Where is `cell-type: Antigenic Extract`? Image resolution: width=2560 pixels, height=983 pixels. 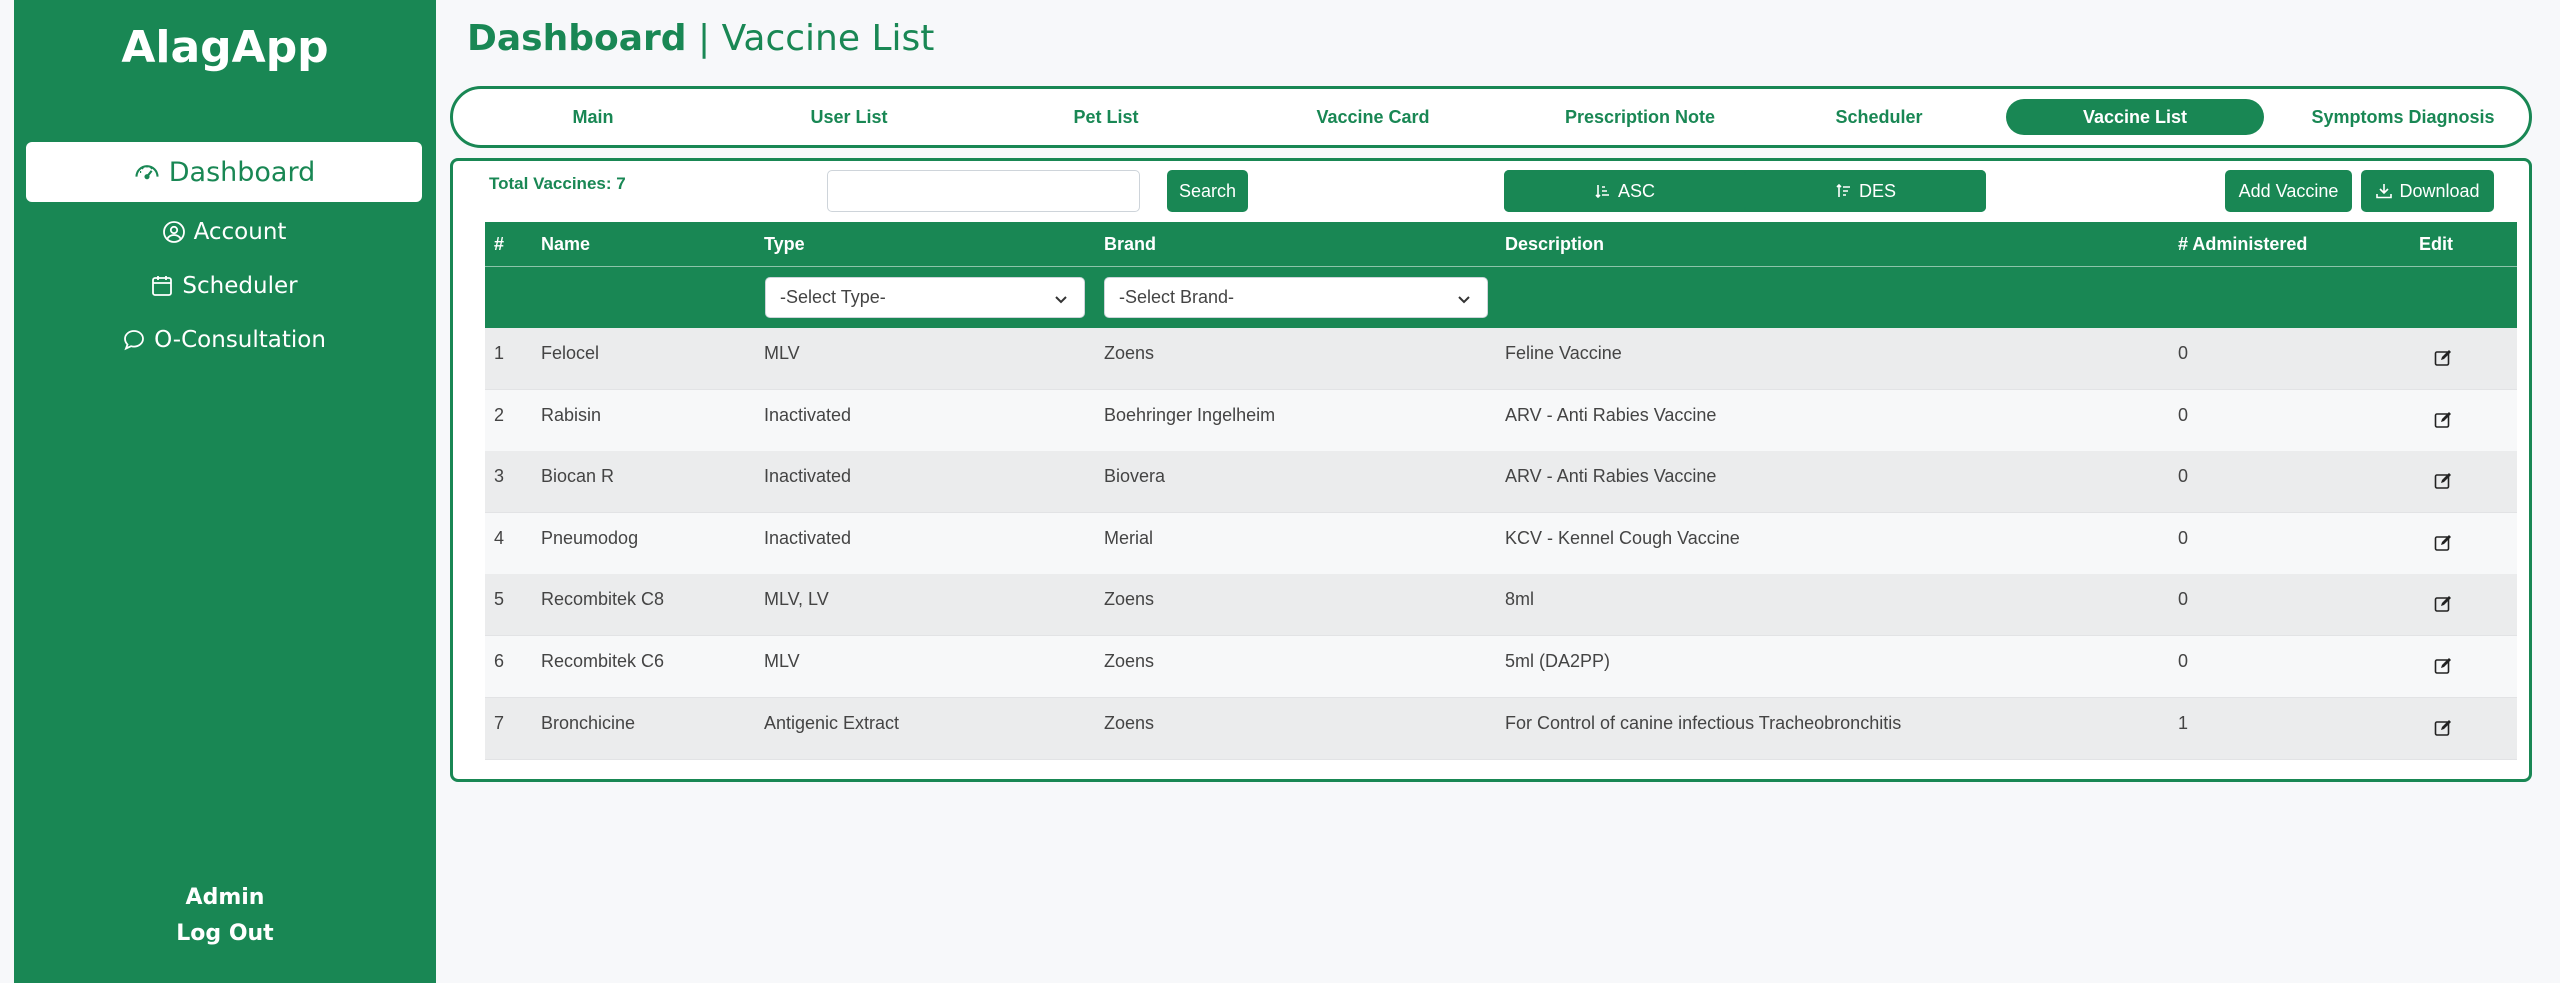
cell-type: Antigenic Extract is located at coordinates (832, 722).